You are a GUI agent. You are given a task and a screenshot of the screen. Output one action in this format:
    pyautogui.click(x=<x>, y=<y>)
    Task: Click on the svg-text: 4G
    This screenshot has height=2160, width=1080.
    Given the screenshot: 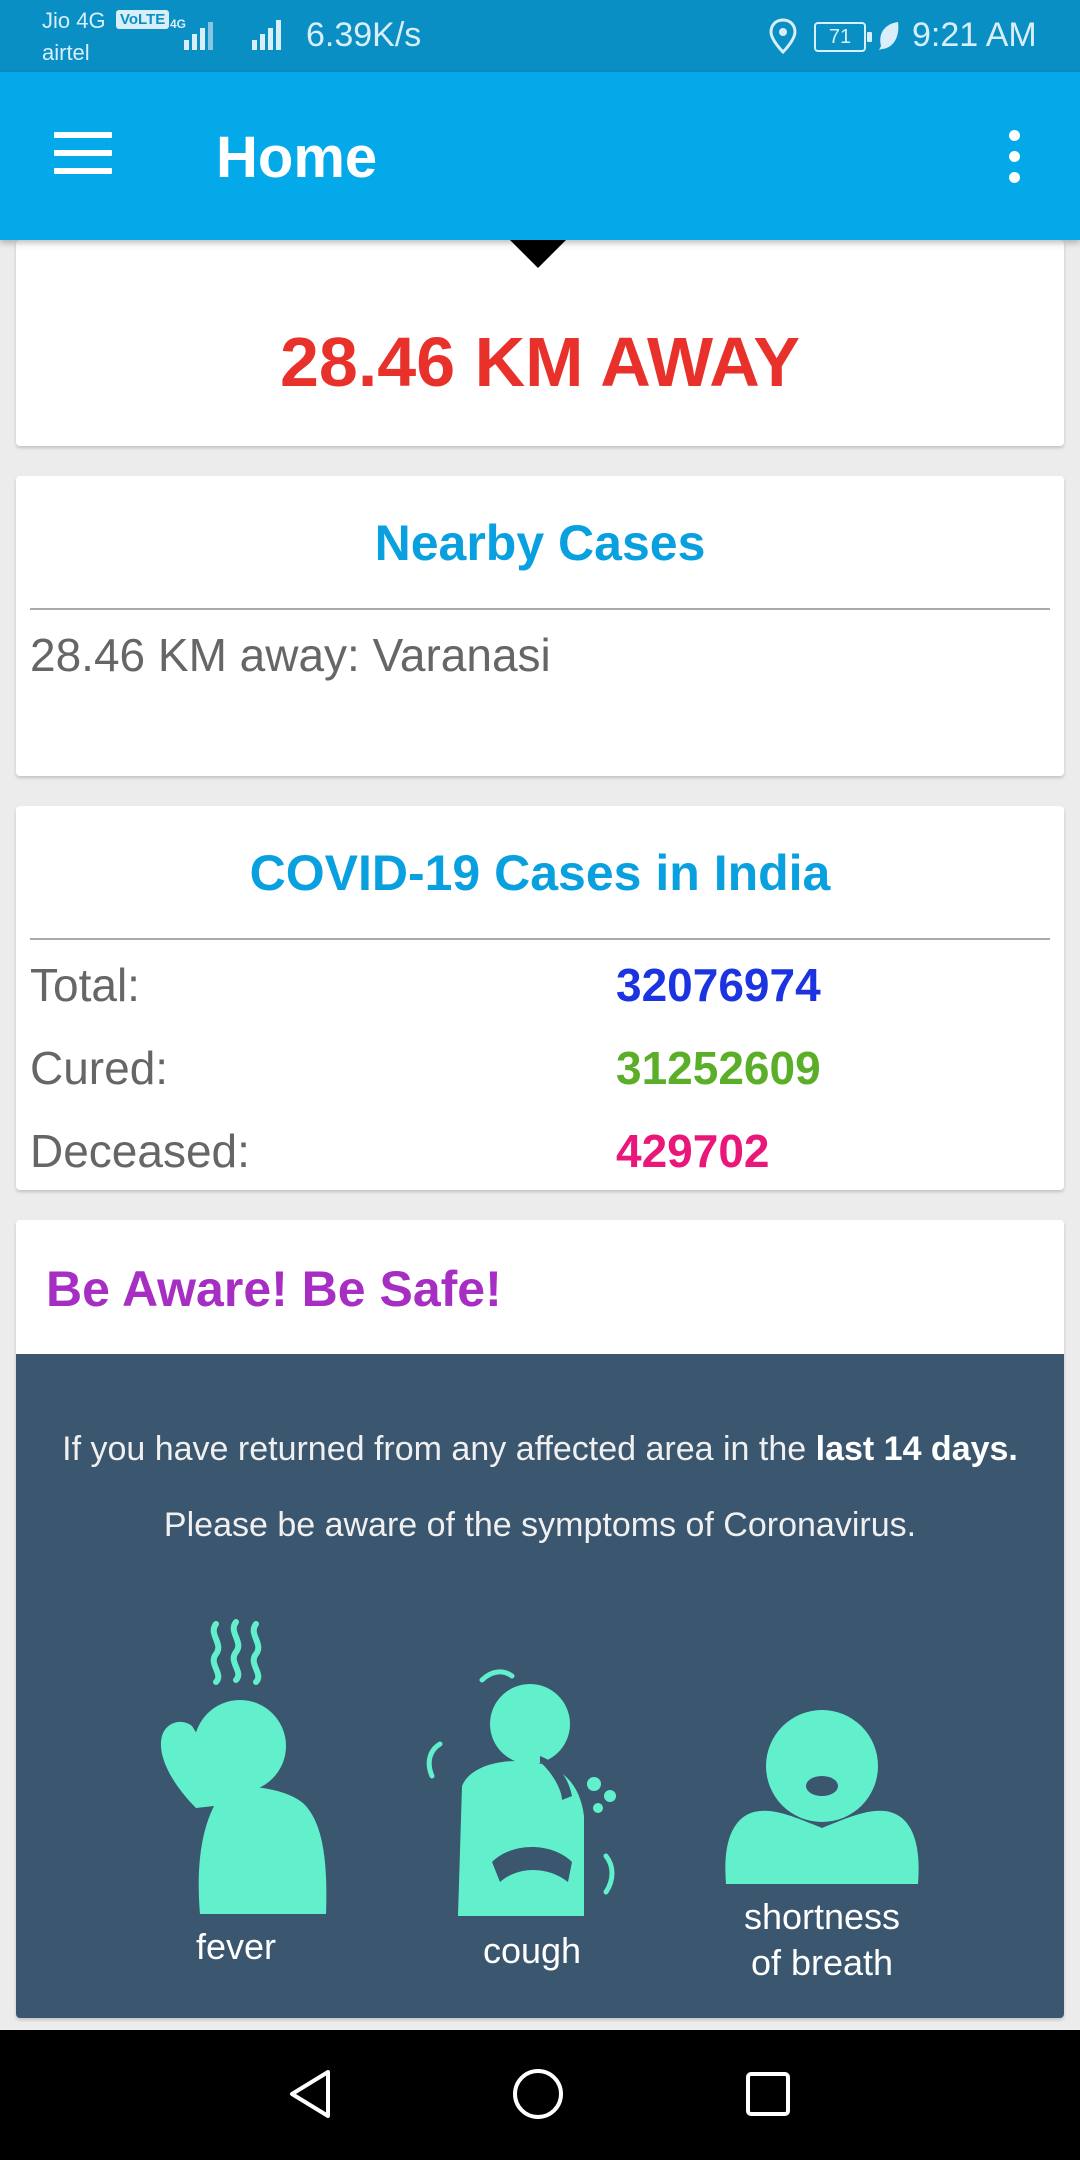 What is the action you would take?
    pyautogui.click(x=178, y=24)
    